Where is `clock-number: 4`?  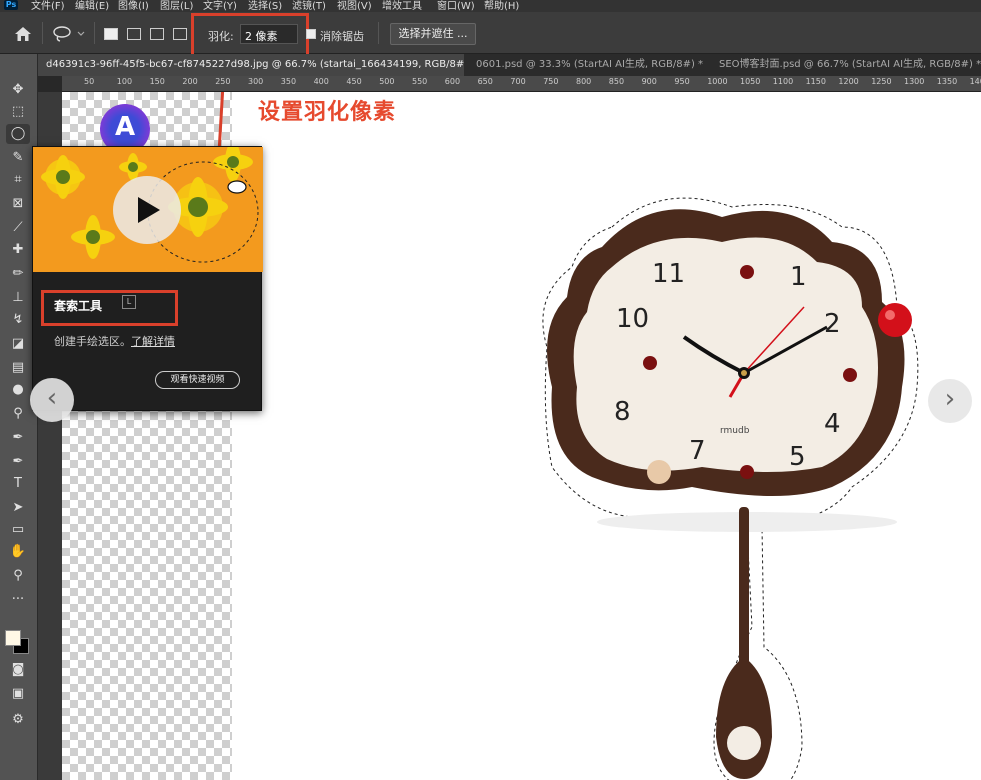 clock-number: 4 is located at coordinates (832, 424).